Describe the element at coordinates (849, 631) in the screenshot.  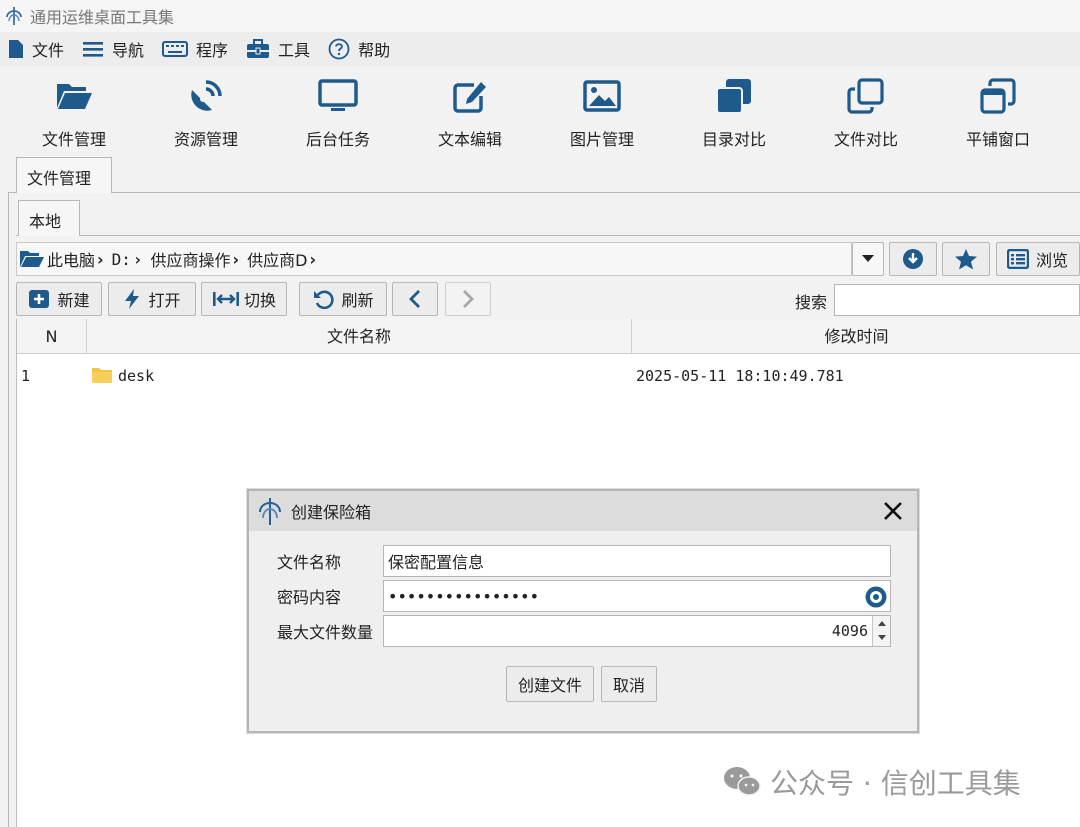
I see `max-files-value: 4096` at that location.